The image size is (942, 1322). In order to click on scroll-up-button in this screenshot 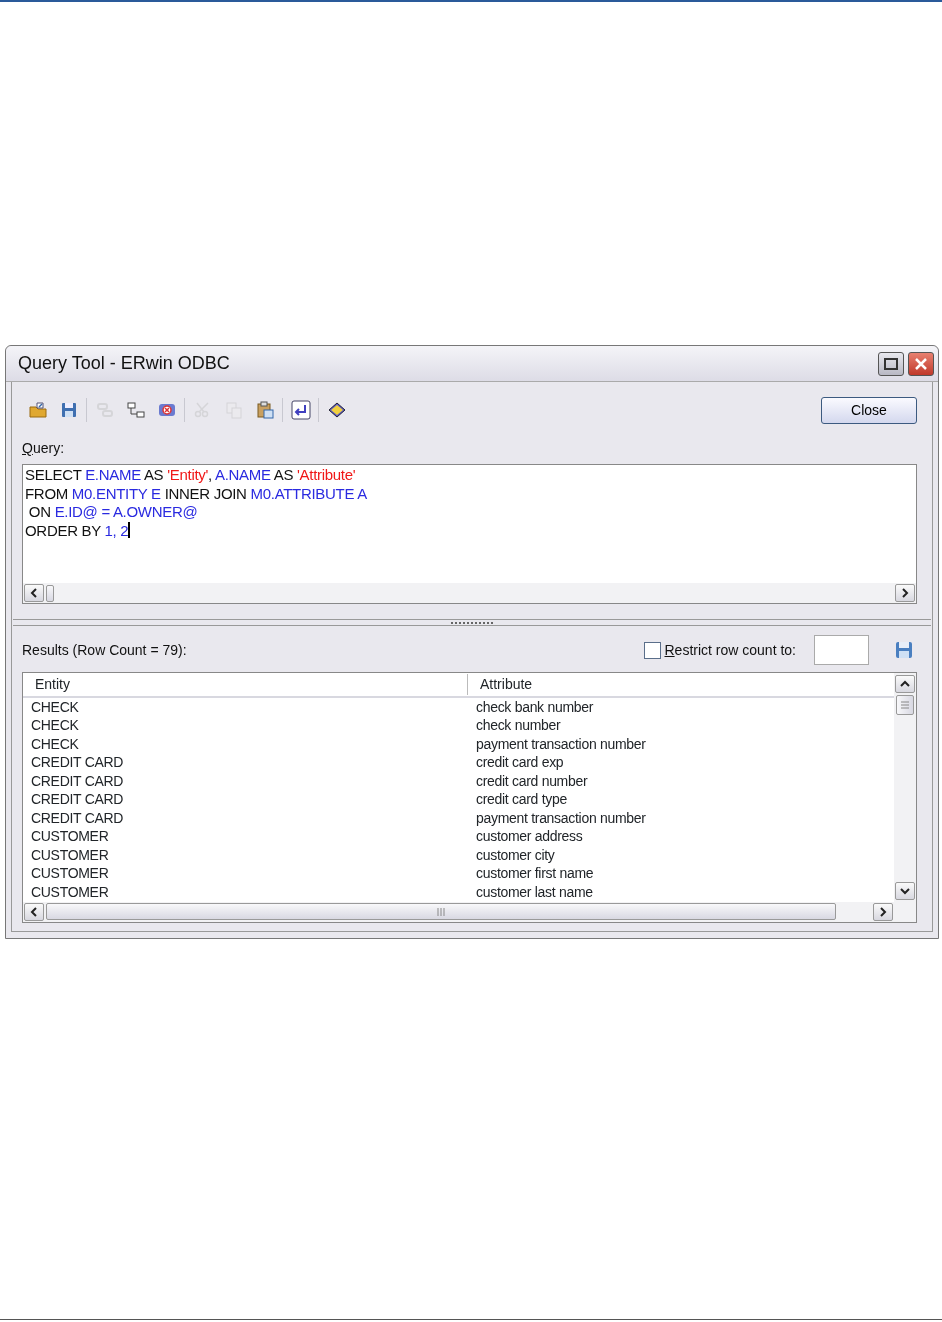, I will do `click(905, 684)`.